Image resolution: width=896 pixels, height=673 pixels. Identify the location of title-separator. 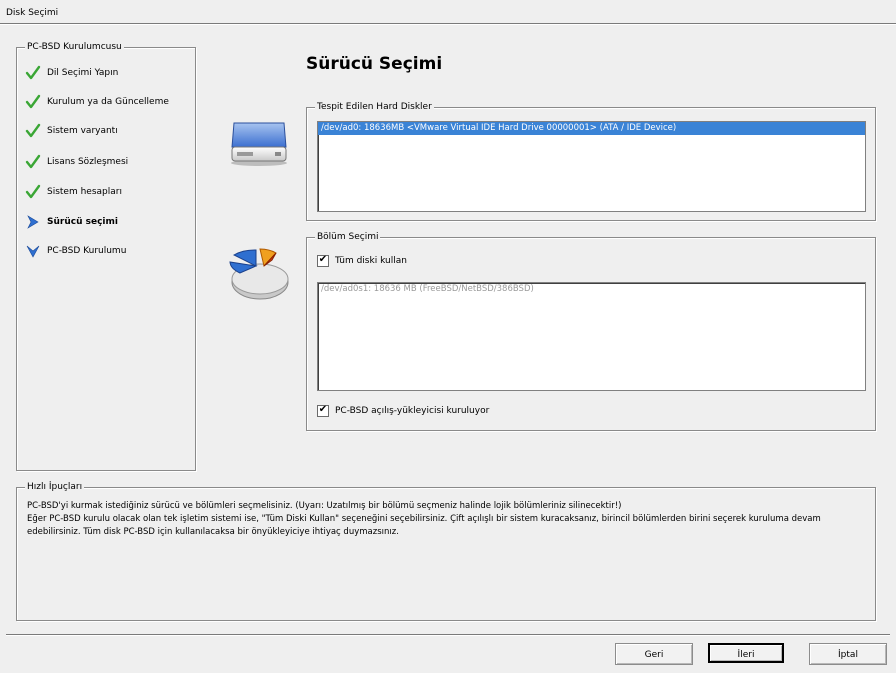
(448, 24).